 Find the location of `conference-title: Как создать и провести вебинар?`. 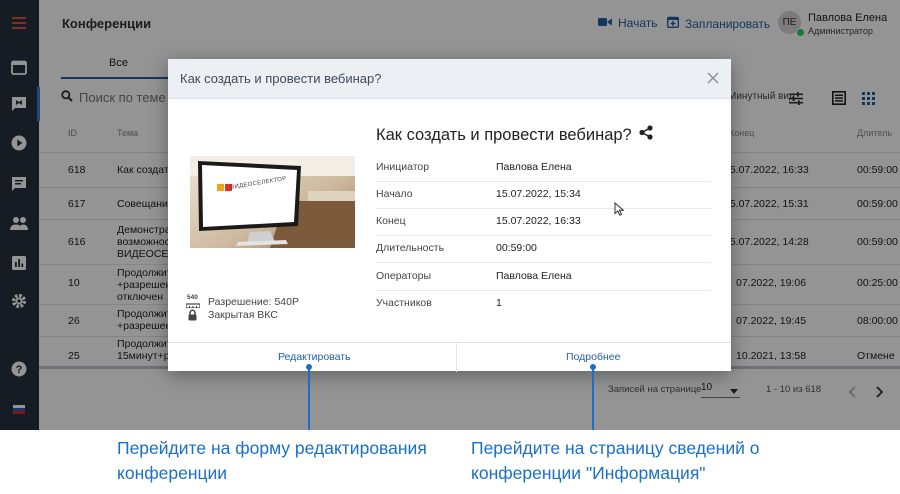

conference-title: Как создать и провести вебинар? is located at coordinates (514, 135).